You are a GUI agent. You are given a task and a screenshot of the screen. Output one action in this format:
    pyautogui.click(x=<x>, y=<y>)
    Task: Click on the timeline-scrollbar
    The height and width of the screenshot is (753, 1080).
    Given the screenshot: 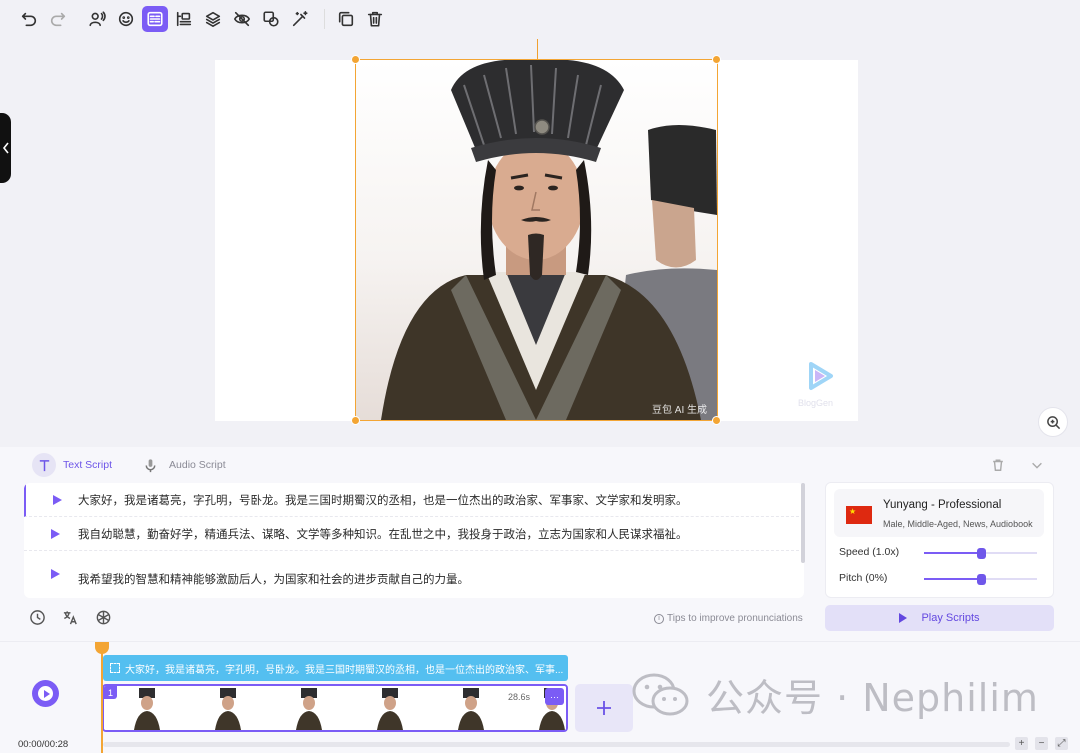 What is the action you would take?
    pyautogui.click(x=556, y=744)
    